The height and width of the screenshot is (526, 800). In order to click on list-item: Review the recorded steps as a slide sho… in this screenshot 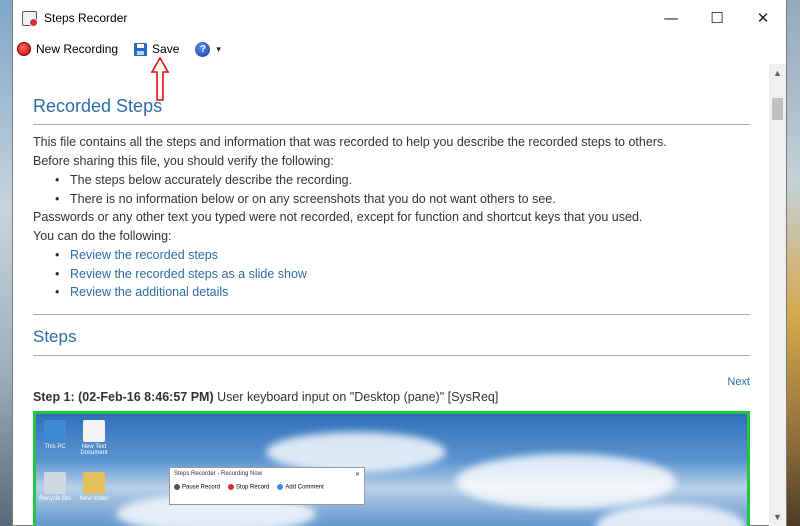, I will do `click(402, 274)`.